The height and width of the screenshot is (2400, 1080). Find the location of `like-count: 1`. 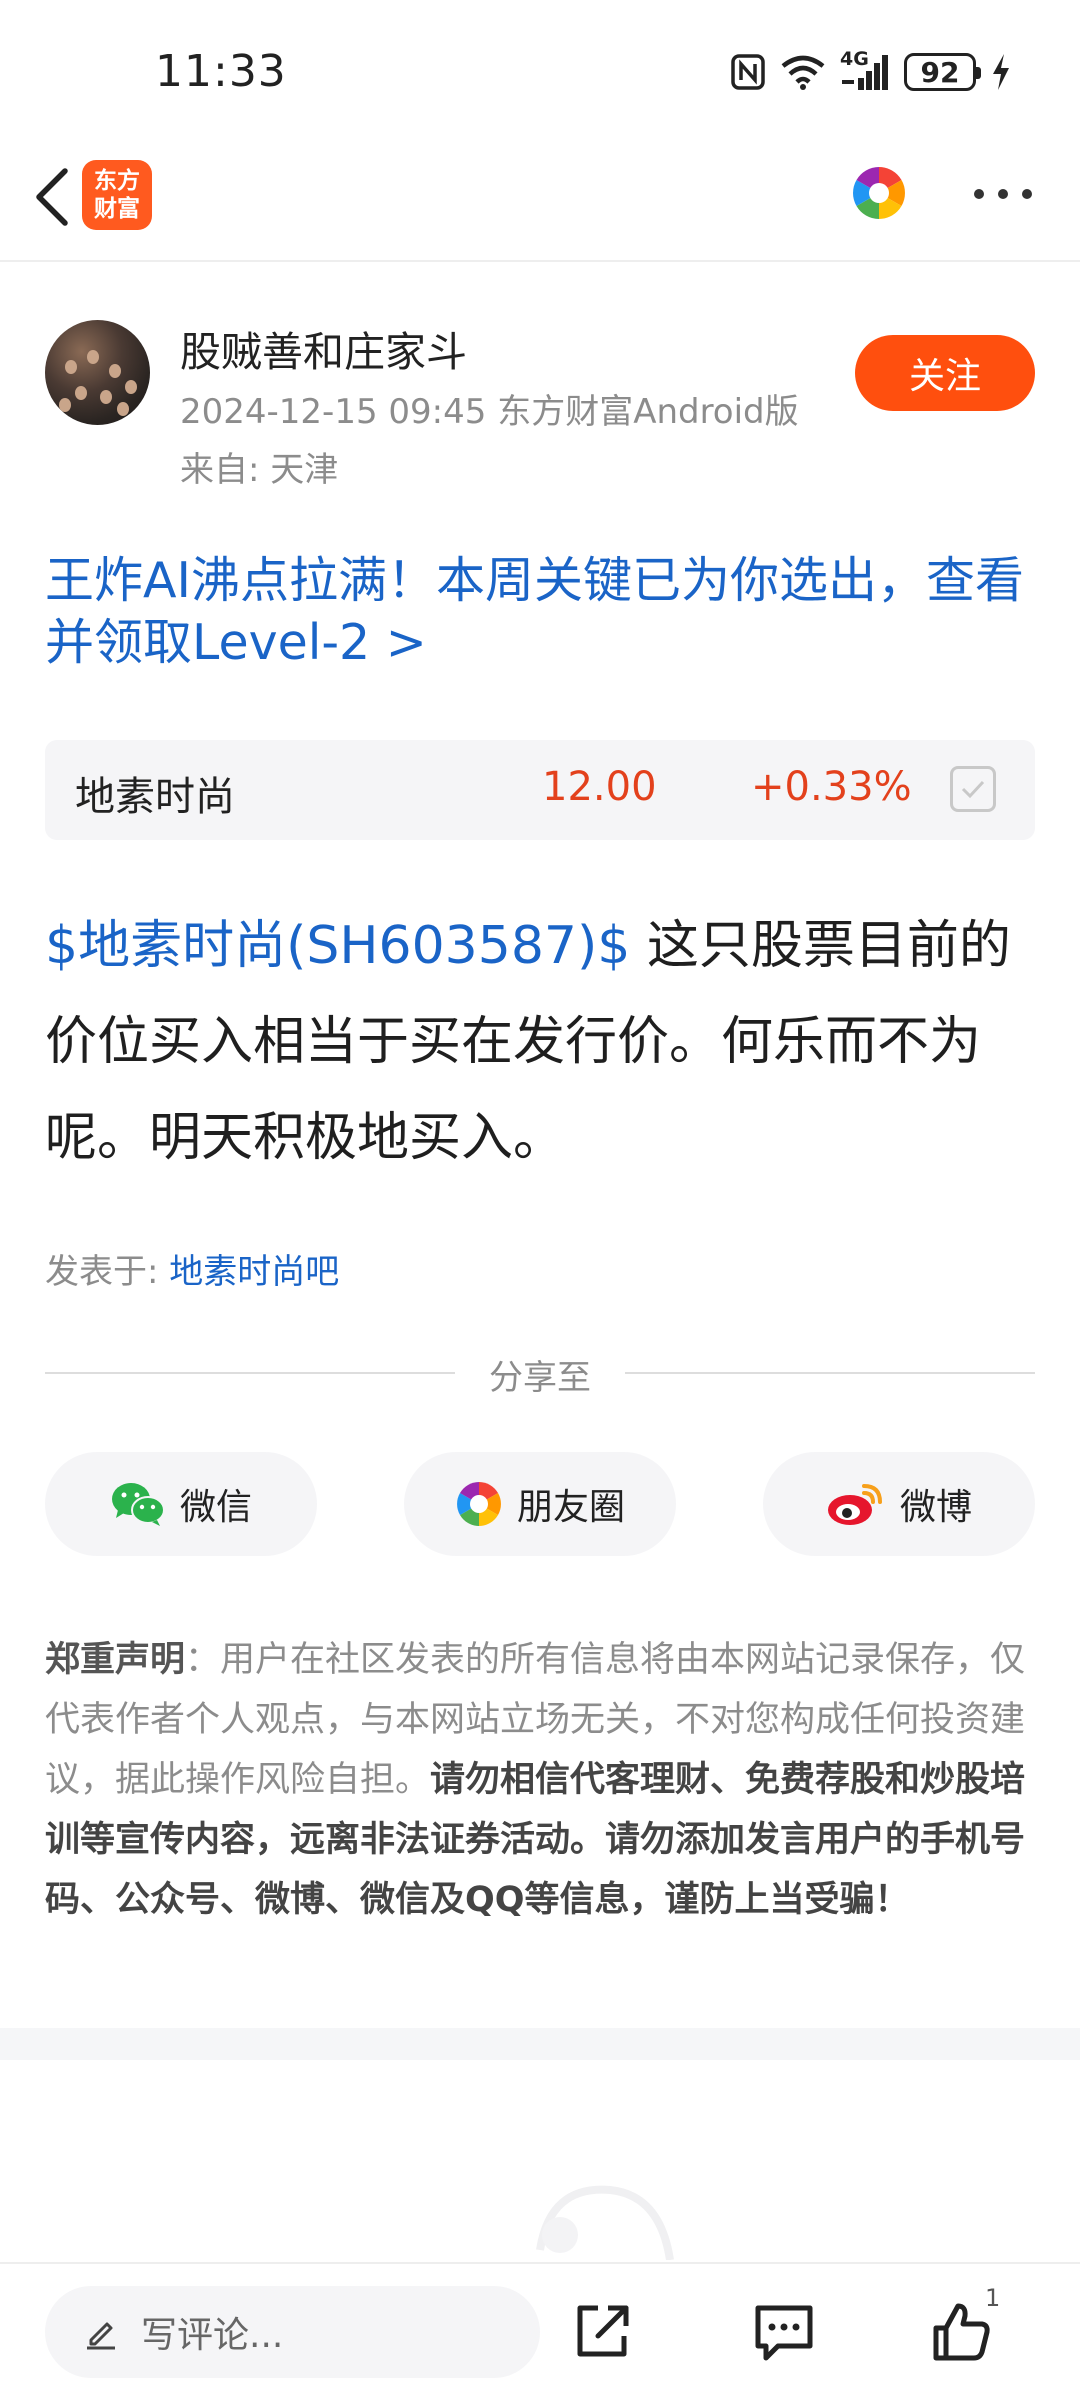

like-count: 1 is located at coordinates (993, 2298).